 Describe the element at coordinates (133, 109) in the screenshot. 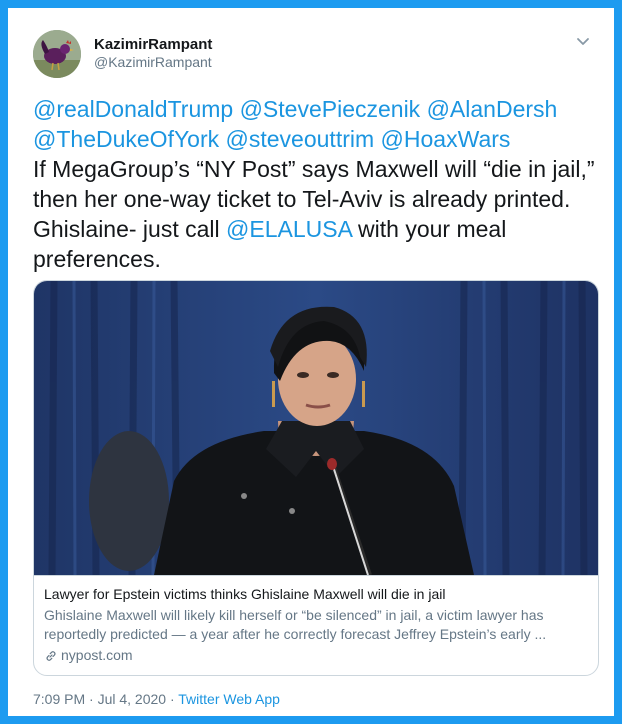

I see `mention-link: @realDonaldTrump` at that location.